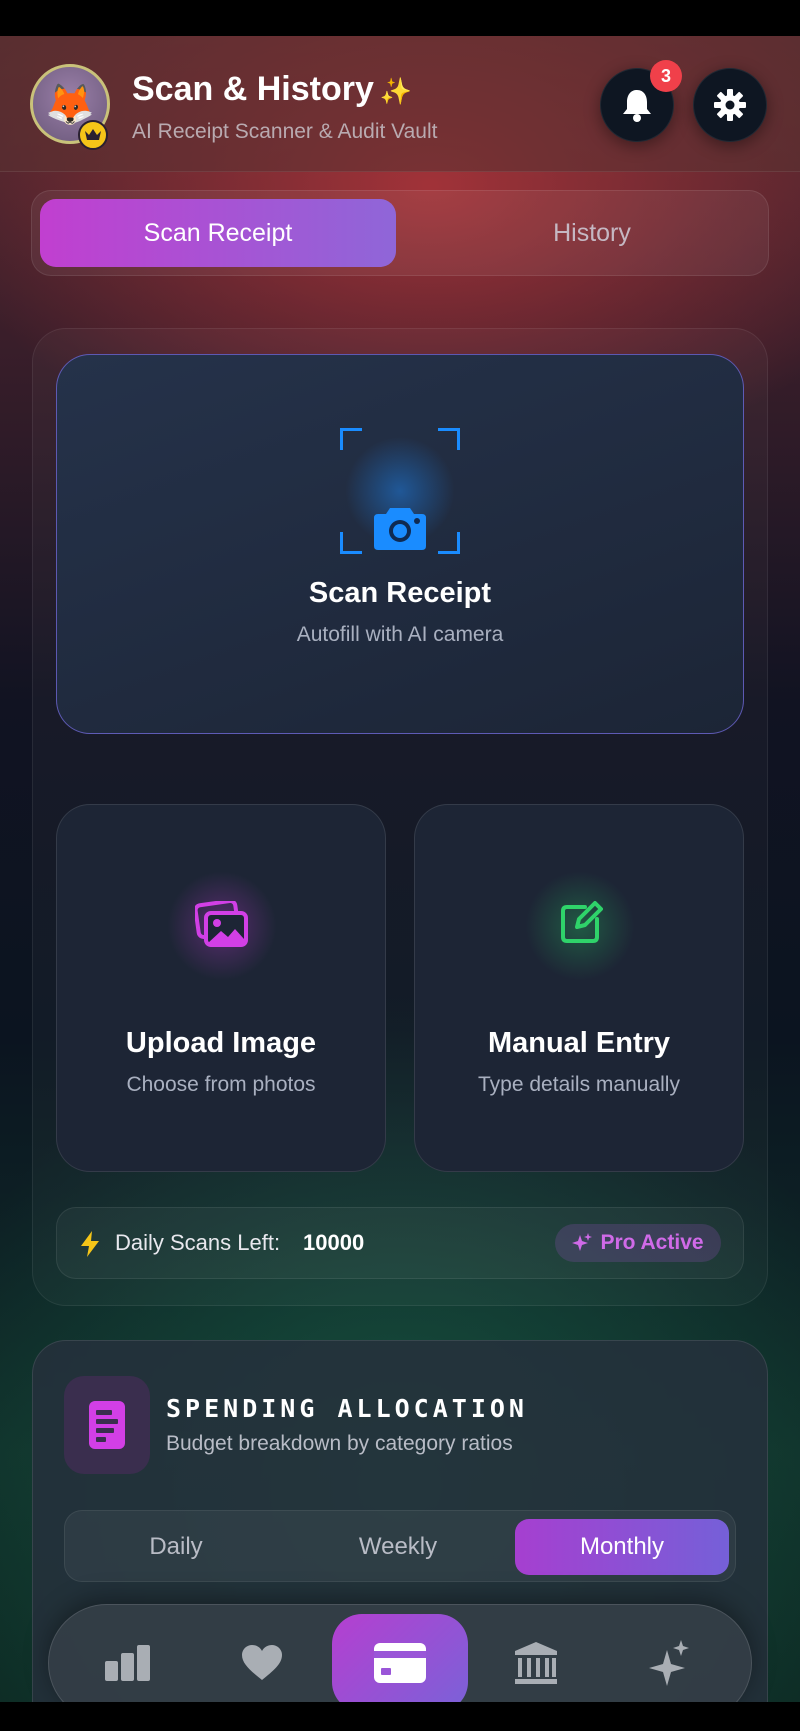  Describe the element at coordinates (400, 233) in the screenshot. I see `mode-tabs: Scan Receipt History` at that location.